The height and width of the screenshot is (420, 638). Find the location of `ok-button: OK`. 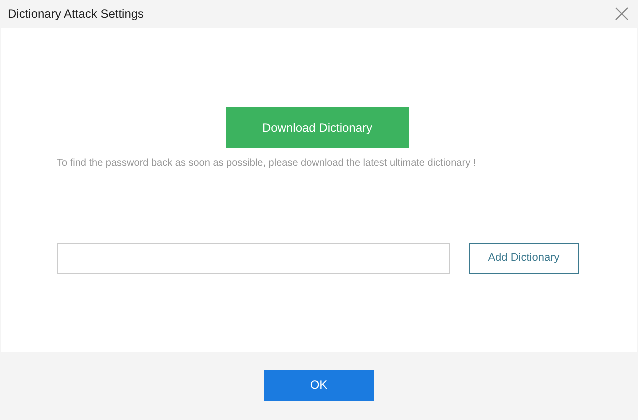

ok-button: OK is located at coordinates (319, 385).